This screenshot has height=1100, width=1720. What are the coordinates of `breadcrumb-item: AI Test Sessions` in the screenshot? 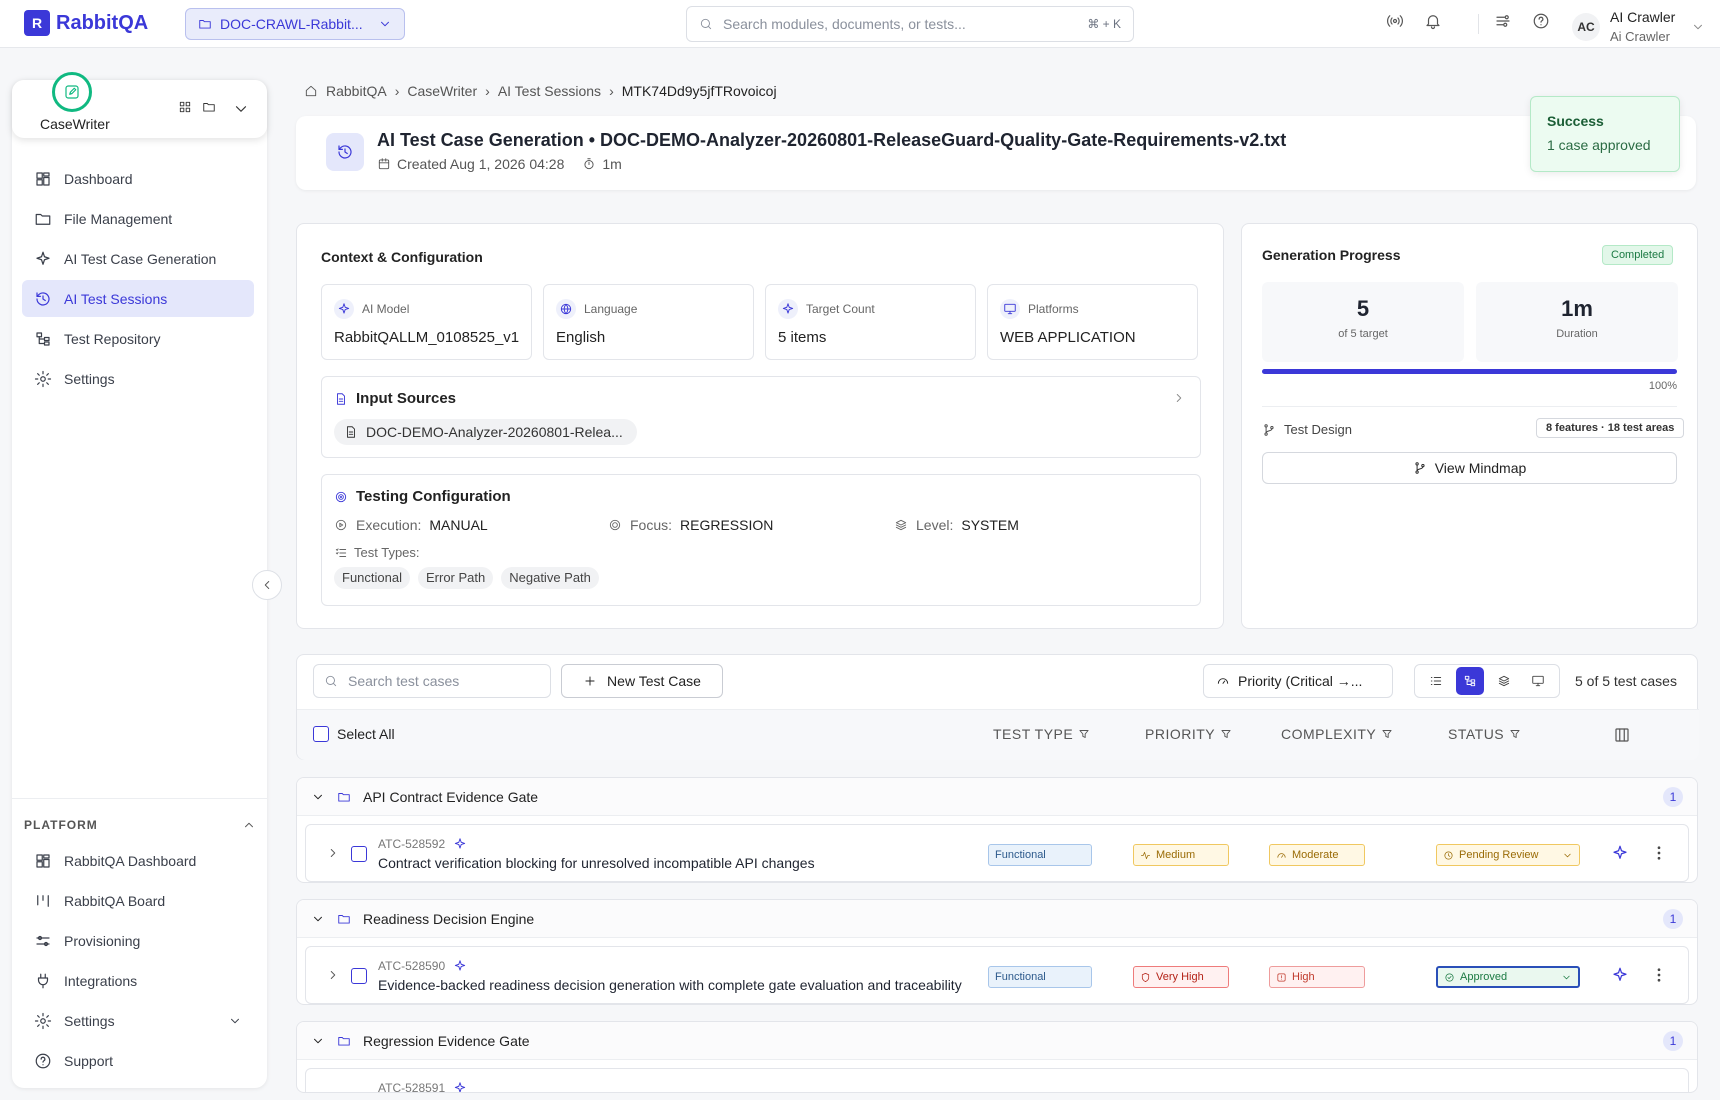 It's located at (549, 91).